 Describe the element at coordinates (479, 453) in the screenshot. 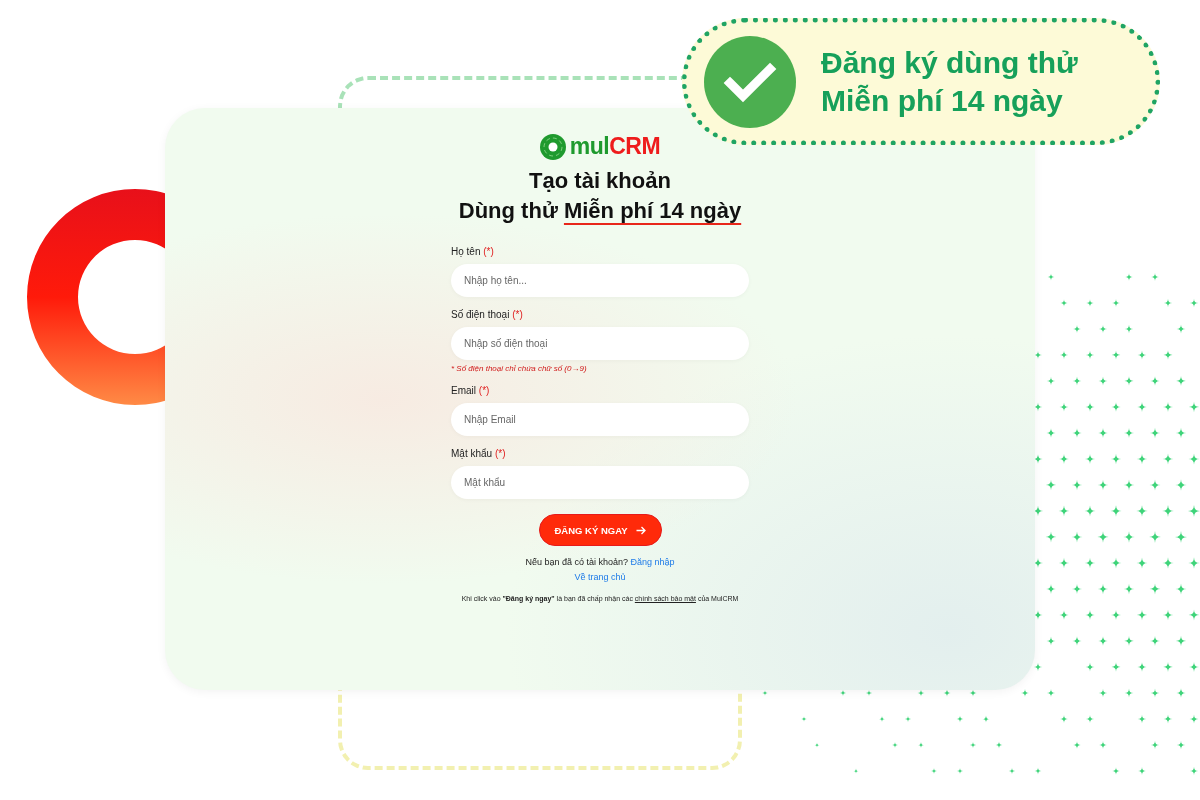

I see `field-label: Mật khẩu (*)` at that location.